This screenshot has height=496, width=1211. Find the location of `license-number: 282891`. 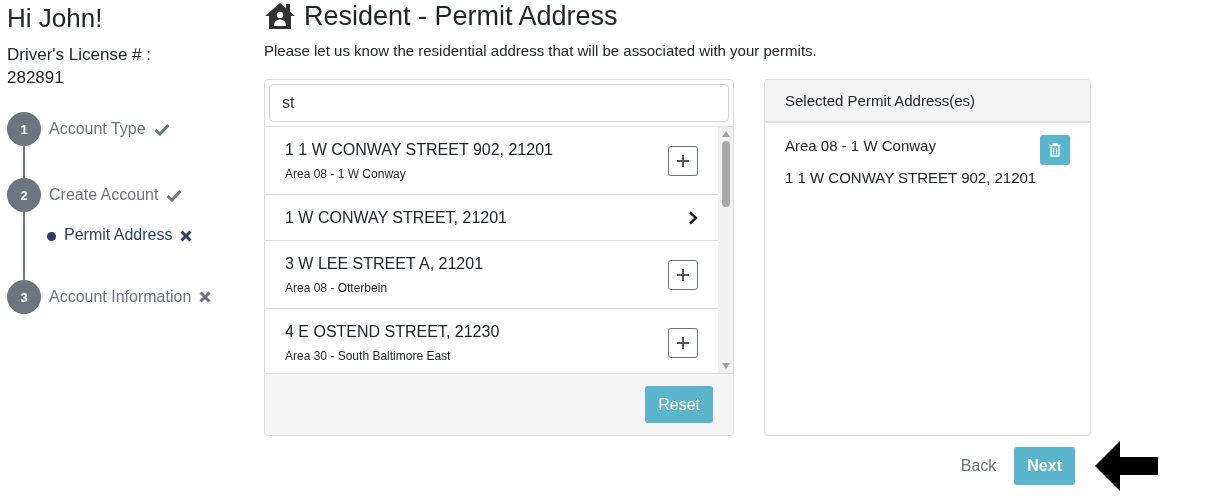

license-number: 282891 is located at coordinates (35, 77).